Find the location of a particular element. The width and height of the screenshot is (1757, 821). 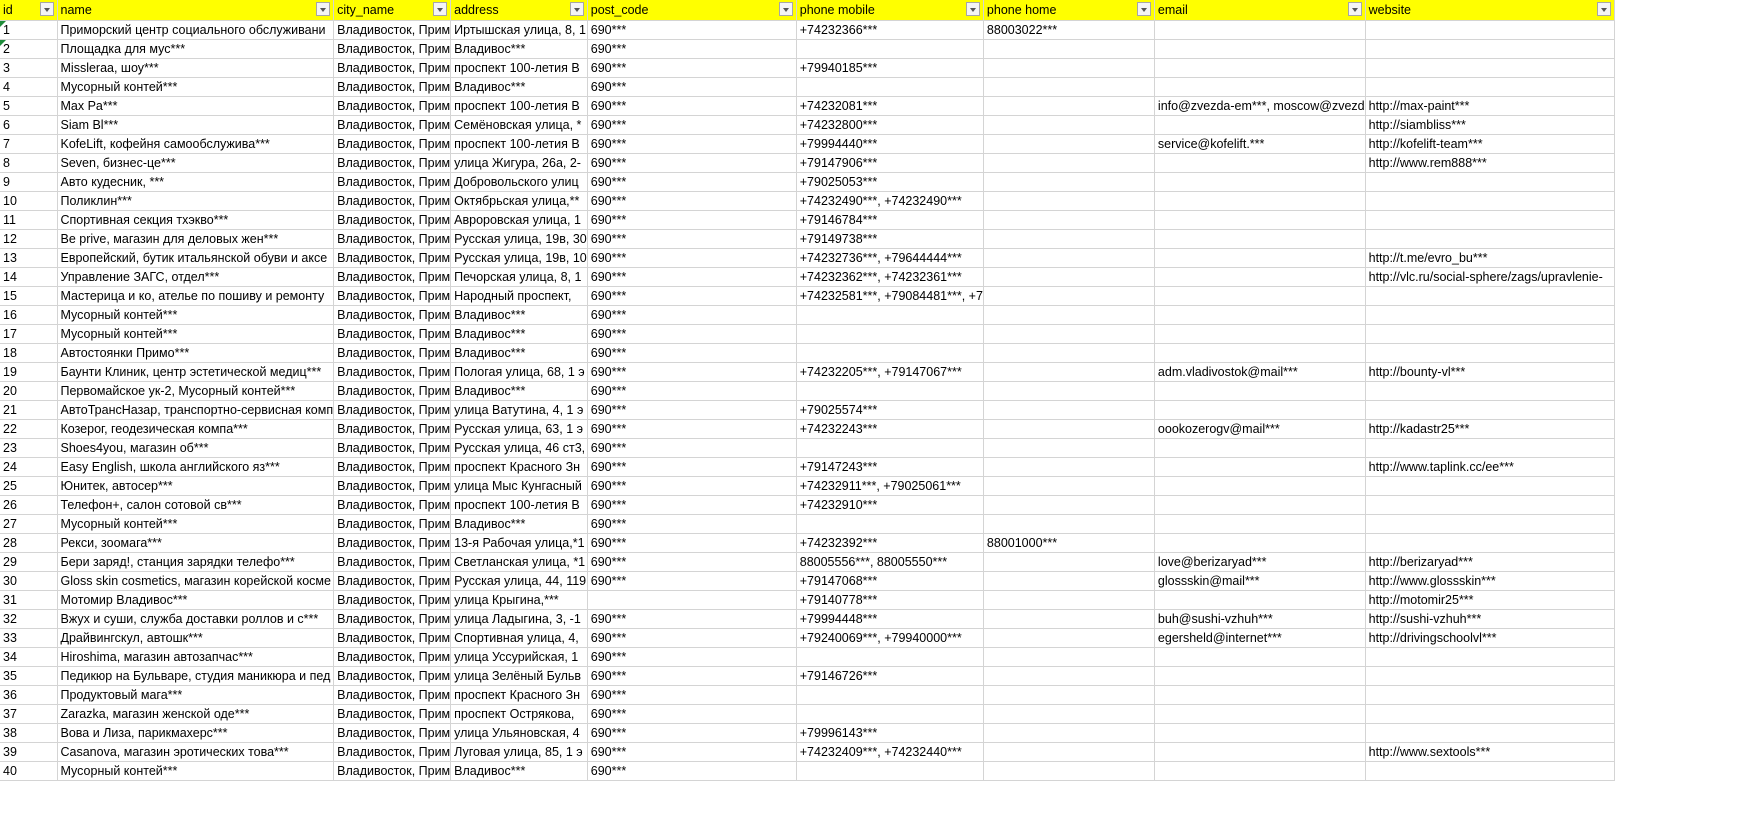

cell-website: http://berizaryad*** is located at coordinates (1490, 562).